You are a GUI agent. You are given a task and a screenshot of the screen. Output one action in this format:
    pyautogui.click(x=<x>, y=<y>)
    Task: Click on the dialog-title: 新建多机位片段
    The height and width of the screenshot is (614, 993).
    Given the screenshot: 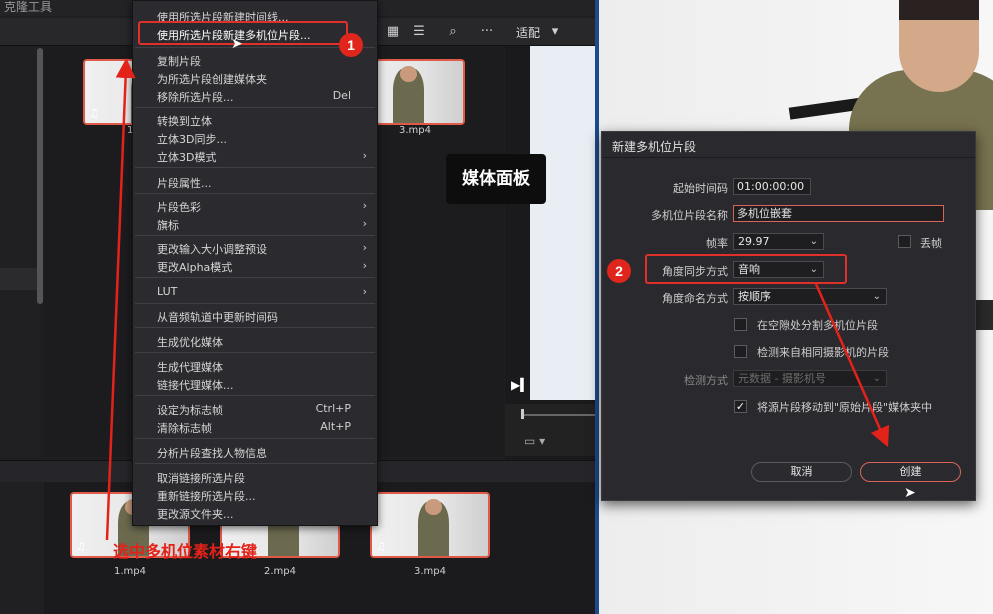 What is the action you would take?
    pyautogui.click(x=654, y=147)
    